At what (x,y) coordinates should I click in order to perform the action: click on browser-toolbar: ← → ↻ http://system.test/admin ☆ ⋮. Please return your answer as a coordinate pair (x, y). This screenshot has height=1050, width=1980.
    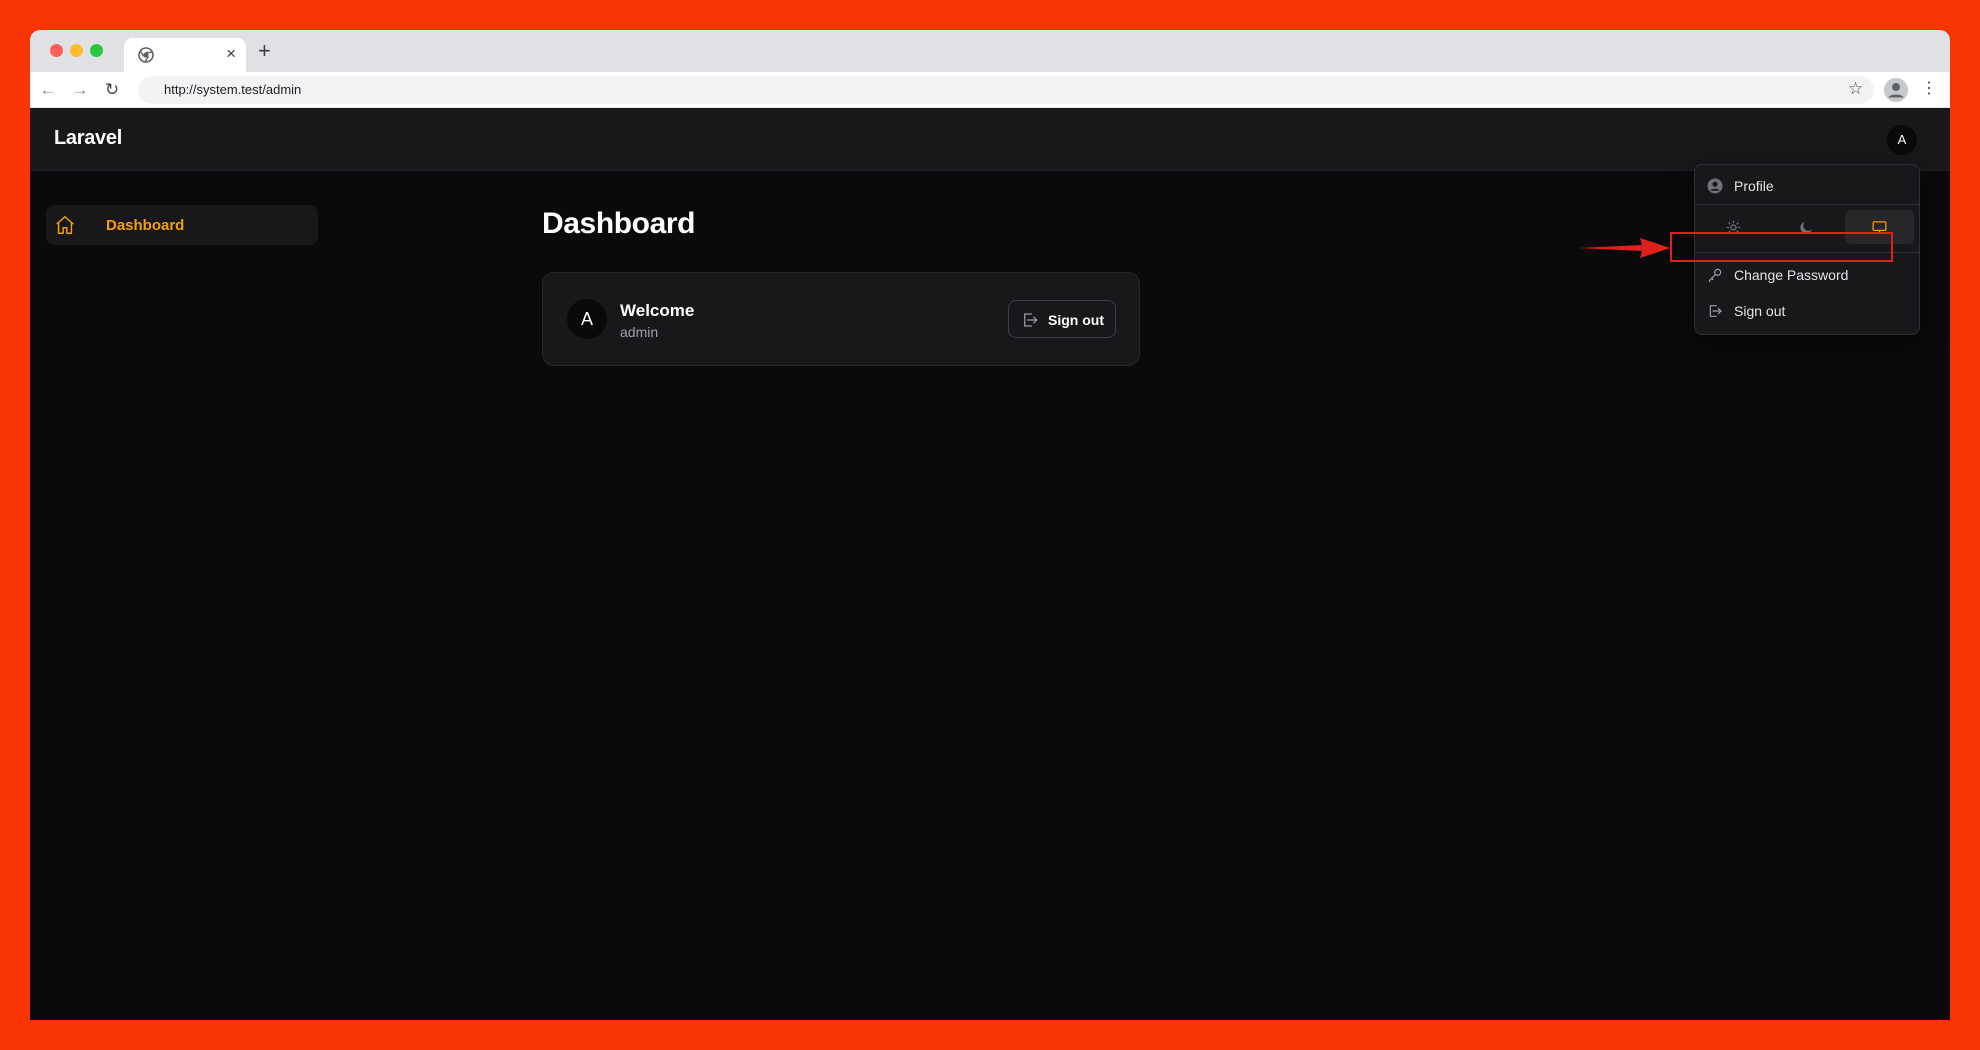
    Looking at the image, I should click on (990, 90).